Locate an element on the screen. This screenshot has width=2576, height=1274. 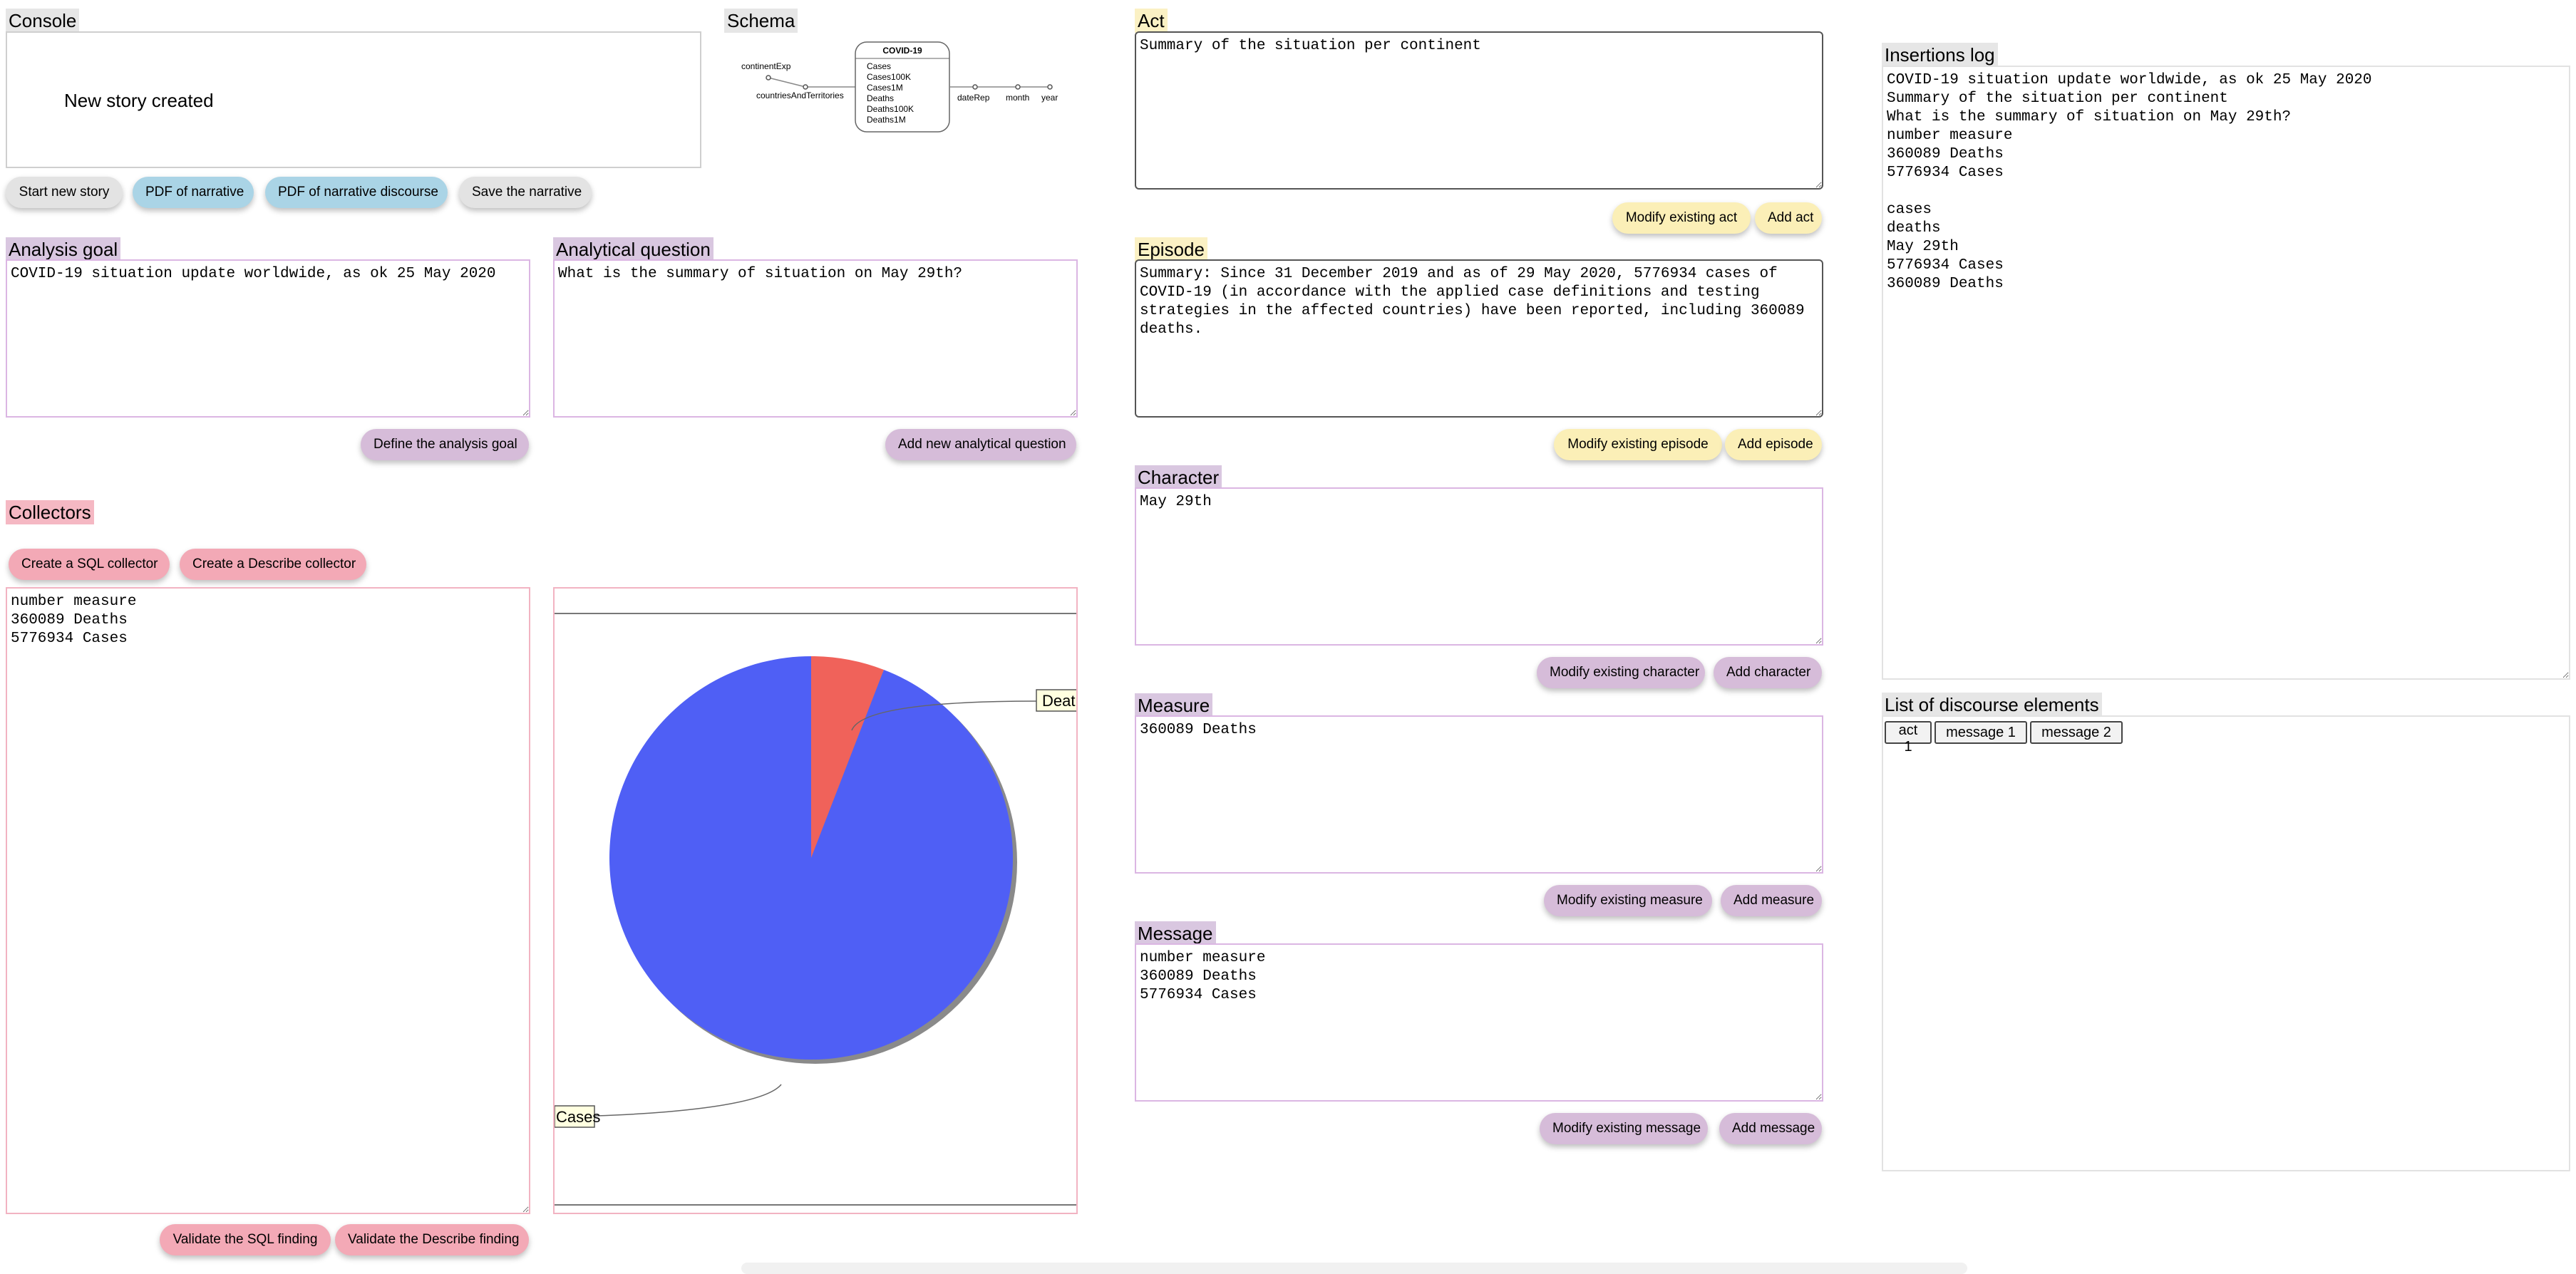
describe-collector-panel: Deatl Cases is located at coordinates (815, 901).